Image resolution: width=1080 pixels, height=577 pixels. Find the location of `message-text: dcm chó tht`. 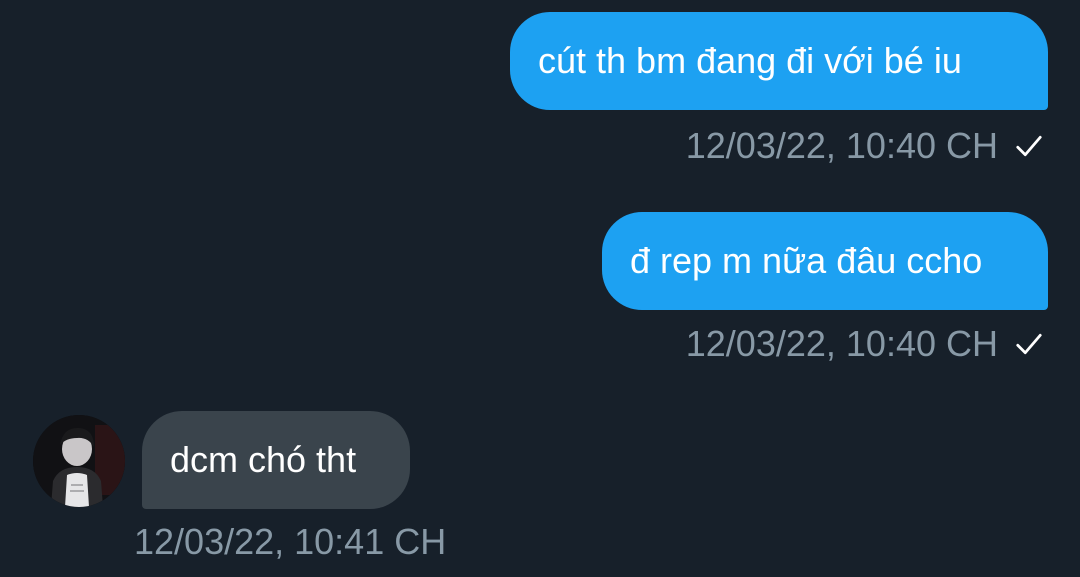

message-text: dcm chó tht is located at coordinates (263, 459).